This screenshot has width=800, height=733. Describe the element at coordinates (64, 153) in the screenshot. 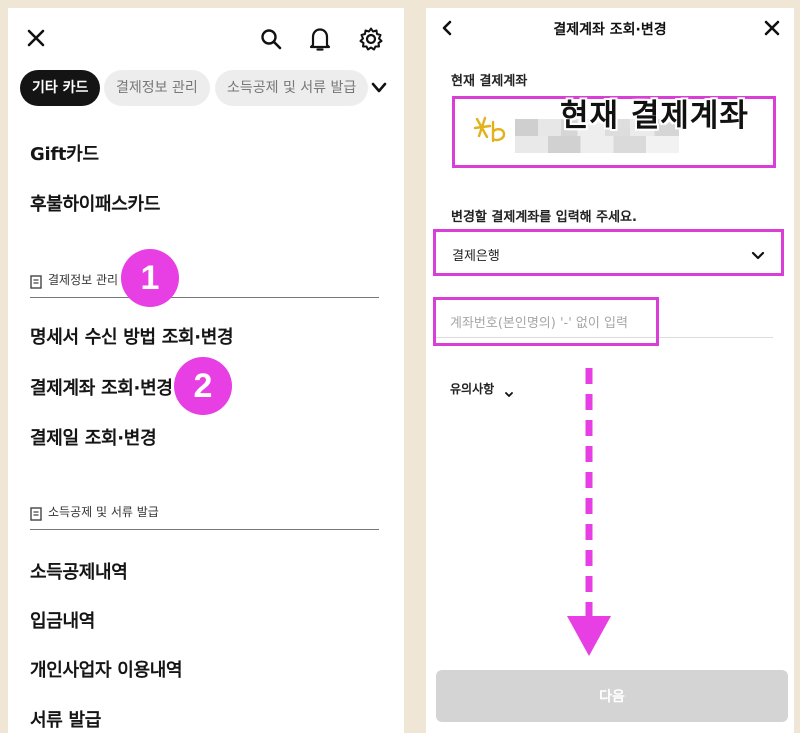

I see `menu-item-gift-card: Gift카드` at that location.